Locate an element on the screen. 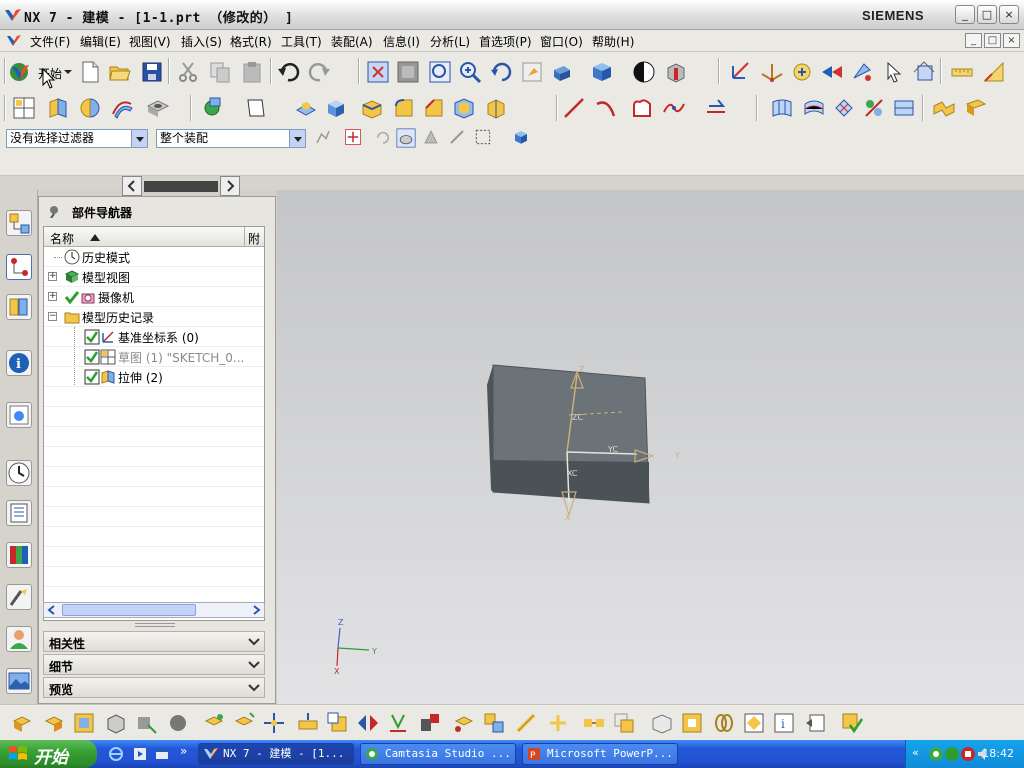 Image resolution: width=1024 pixels, height=768 pixels. column-attached: 附 is located at coordinates (254, 238).